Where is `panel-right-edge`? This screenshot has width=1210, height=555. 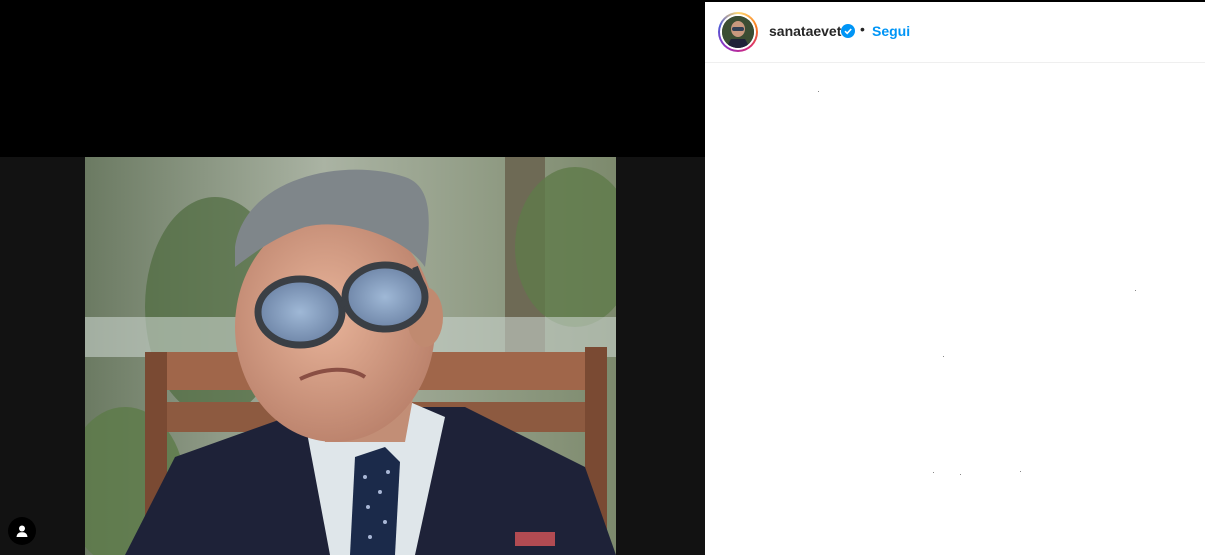
panel-right-edge is located at coordinates (1207, 277).